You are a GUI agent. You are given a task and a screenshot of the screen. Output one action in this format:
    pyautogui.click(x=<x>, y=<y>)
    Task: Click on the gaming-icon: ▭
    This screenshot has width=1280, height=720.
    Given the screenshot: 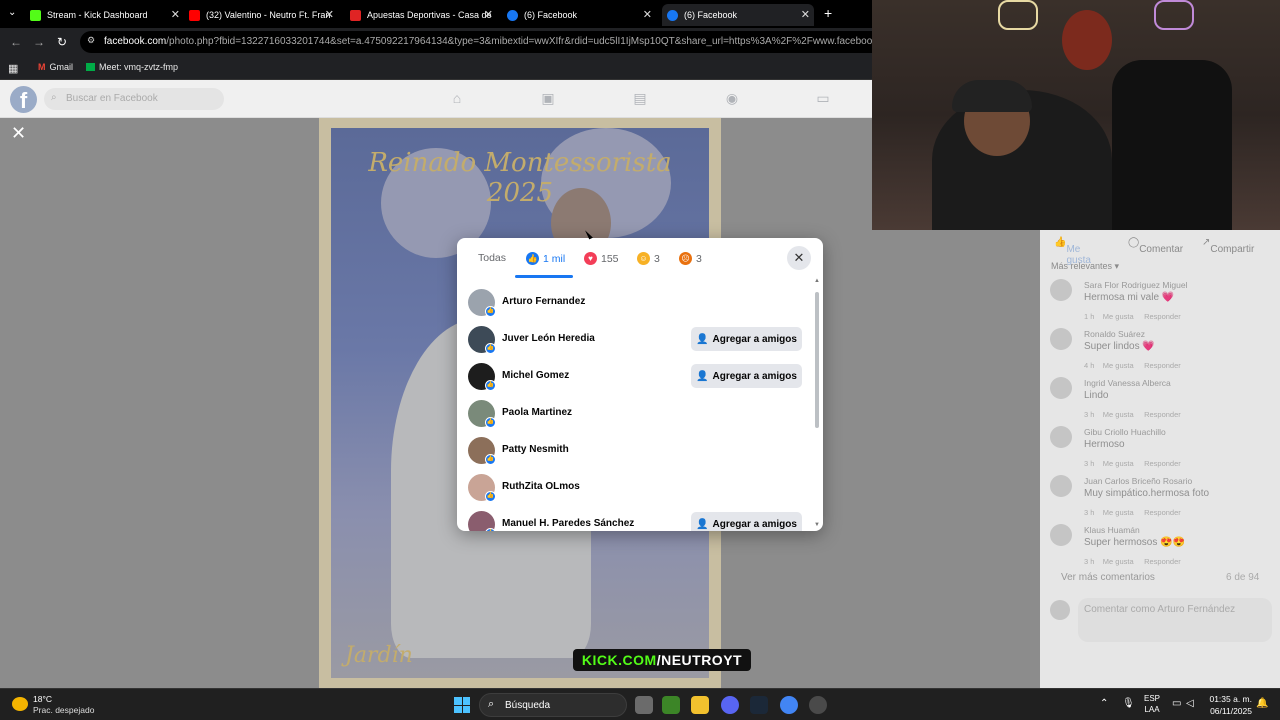 What is the action you would take?
    pyautogui.click(x=823, y=99)
    